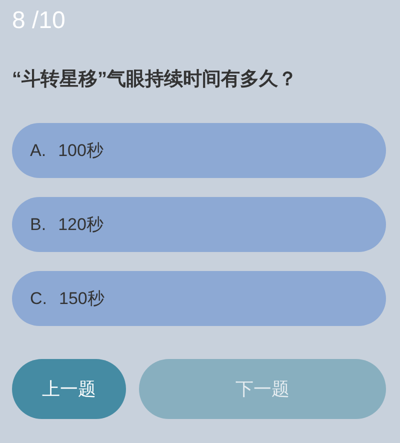  I want to click on answer-option: C. 150秒, so click(199, 298).